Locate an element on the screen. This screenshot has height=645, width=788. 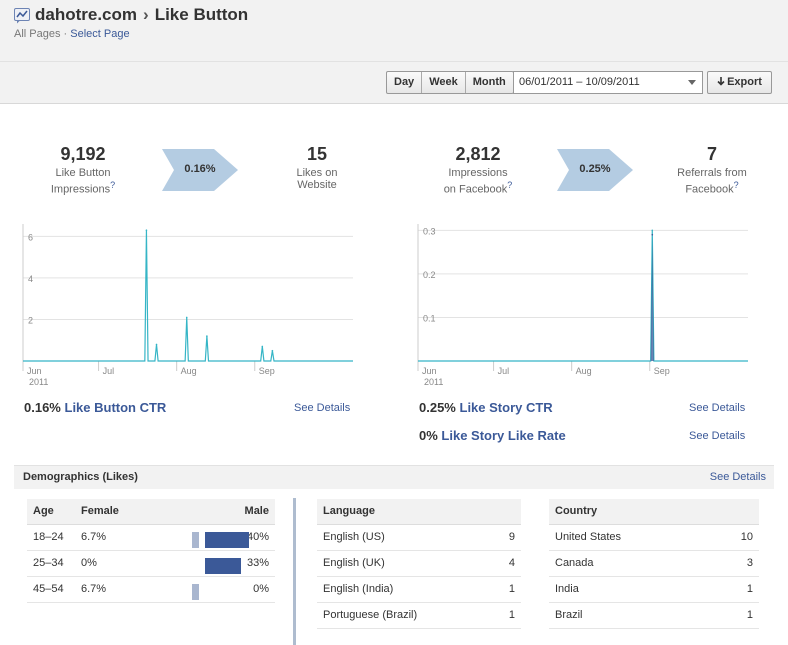
like-button-impressions-metric: 9,192 Like Button Impressions? is located at coordinates (83, 170).